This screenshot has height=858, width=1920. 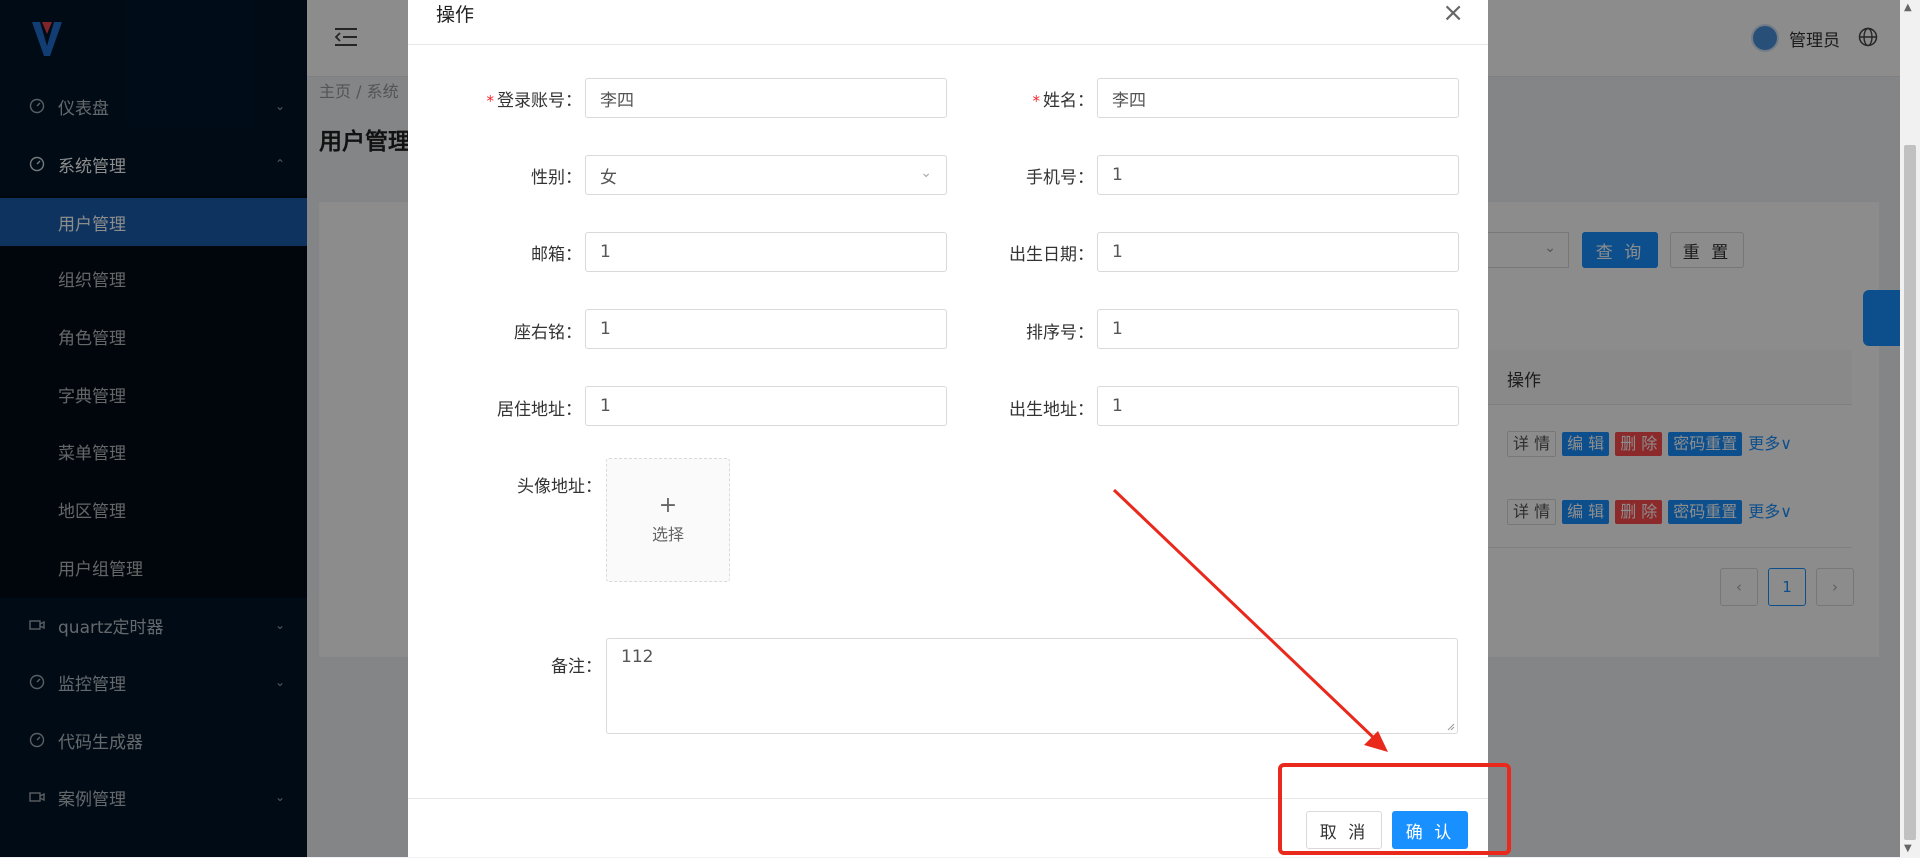 What do you see at coordinates (1278, 329) in the screenshot?
I see `sort-no-input: 1` at bounding box center [1278, 329].